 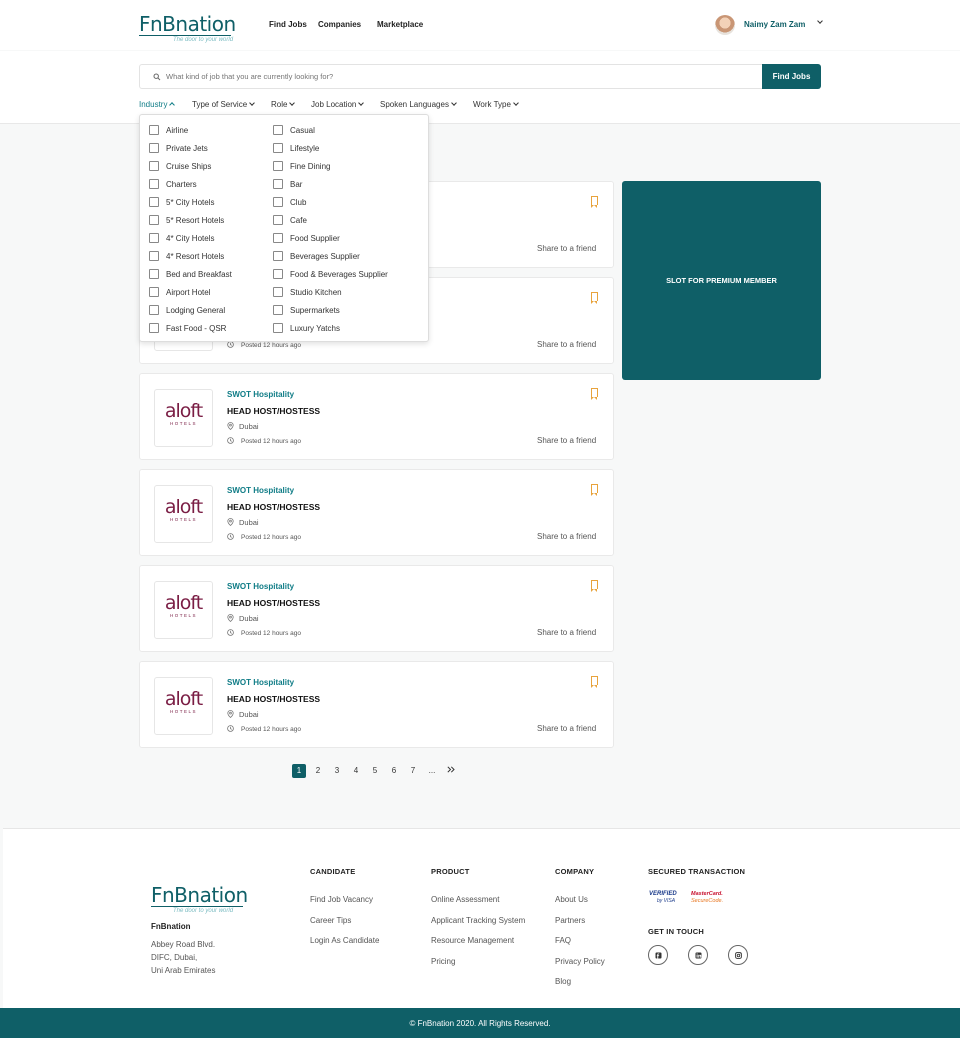 What do you see at coordinates (209, 202) in the screenshot?
I see `industry-option: 5* City Hotels` at bounding box center [209, 202].